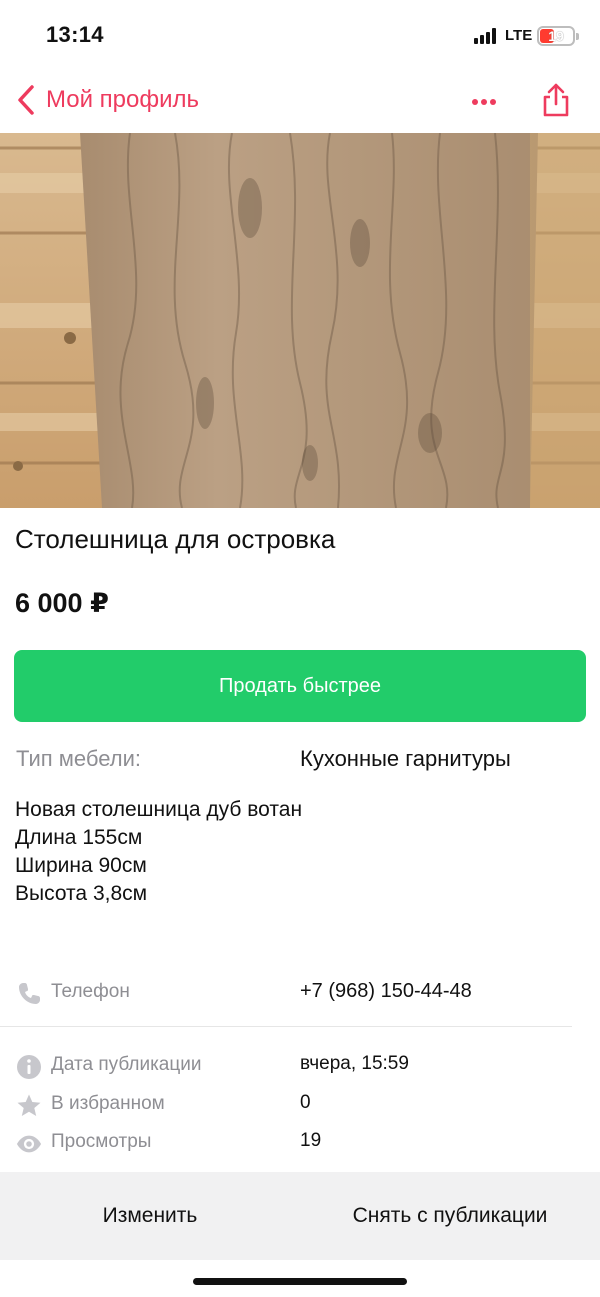  Describe the element at coordinates (286, 1026) in the screenshot. I see `divider` at that location.